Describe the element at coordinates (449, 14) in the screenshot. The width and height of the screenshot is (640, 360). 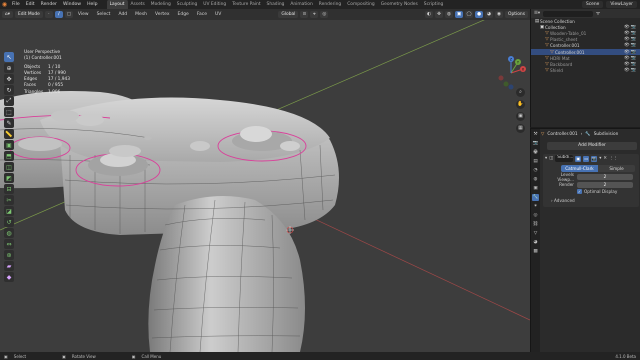
I see `overlay-toggle-icon: ◍` at that location.